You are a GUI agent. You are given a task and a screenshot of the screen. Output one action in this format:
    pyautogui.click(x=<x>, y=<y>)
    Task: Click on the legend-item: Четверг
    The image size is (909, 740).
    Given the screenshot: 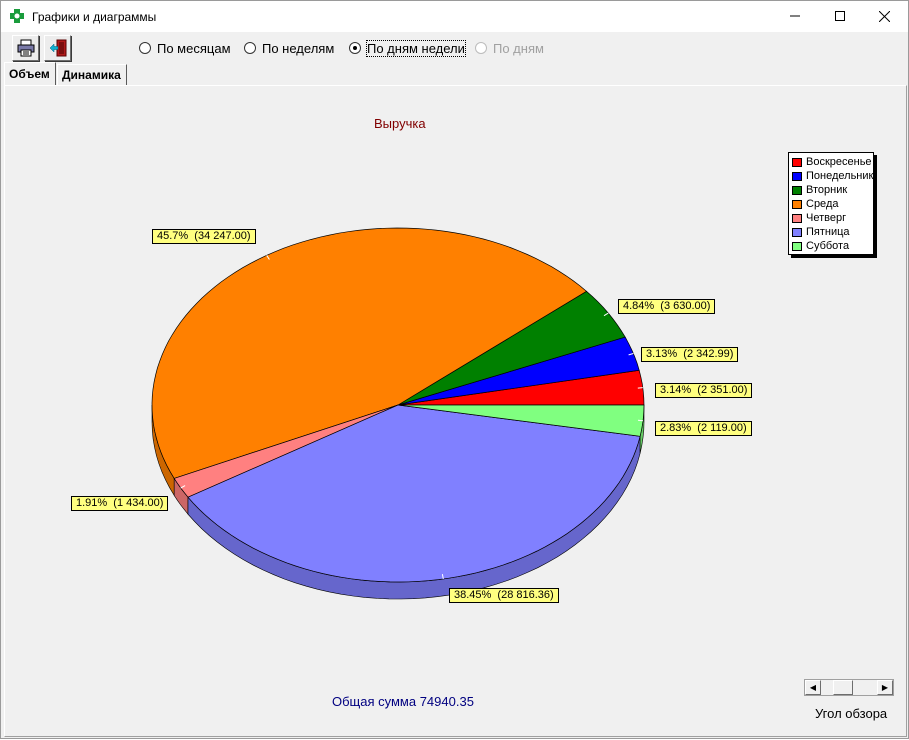 What is the action you would take?
    pyautogui.click(x=832, y=218)
    